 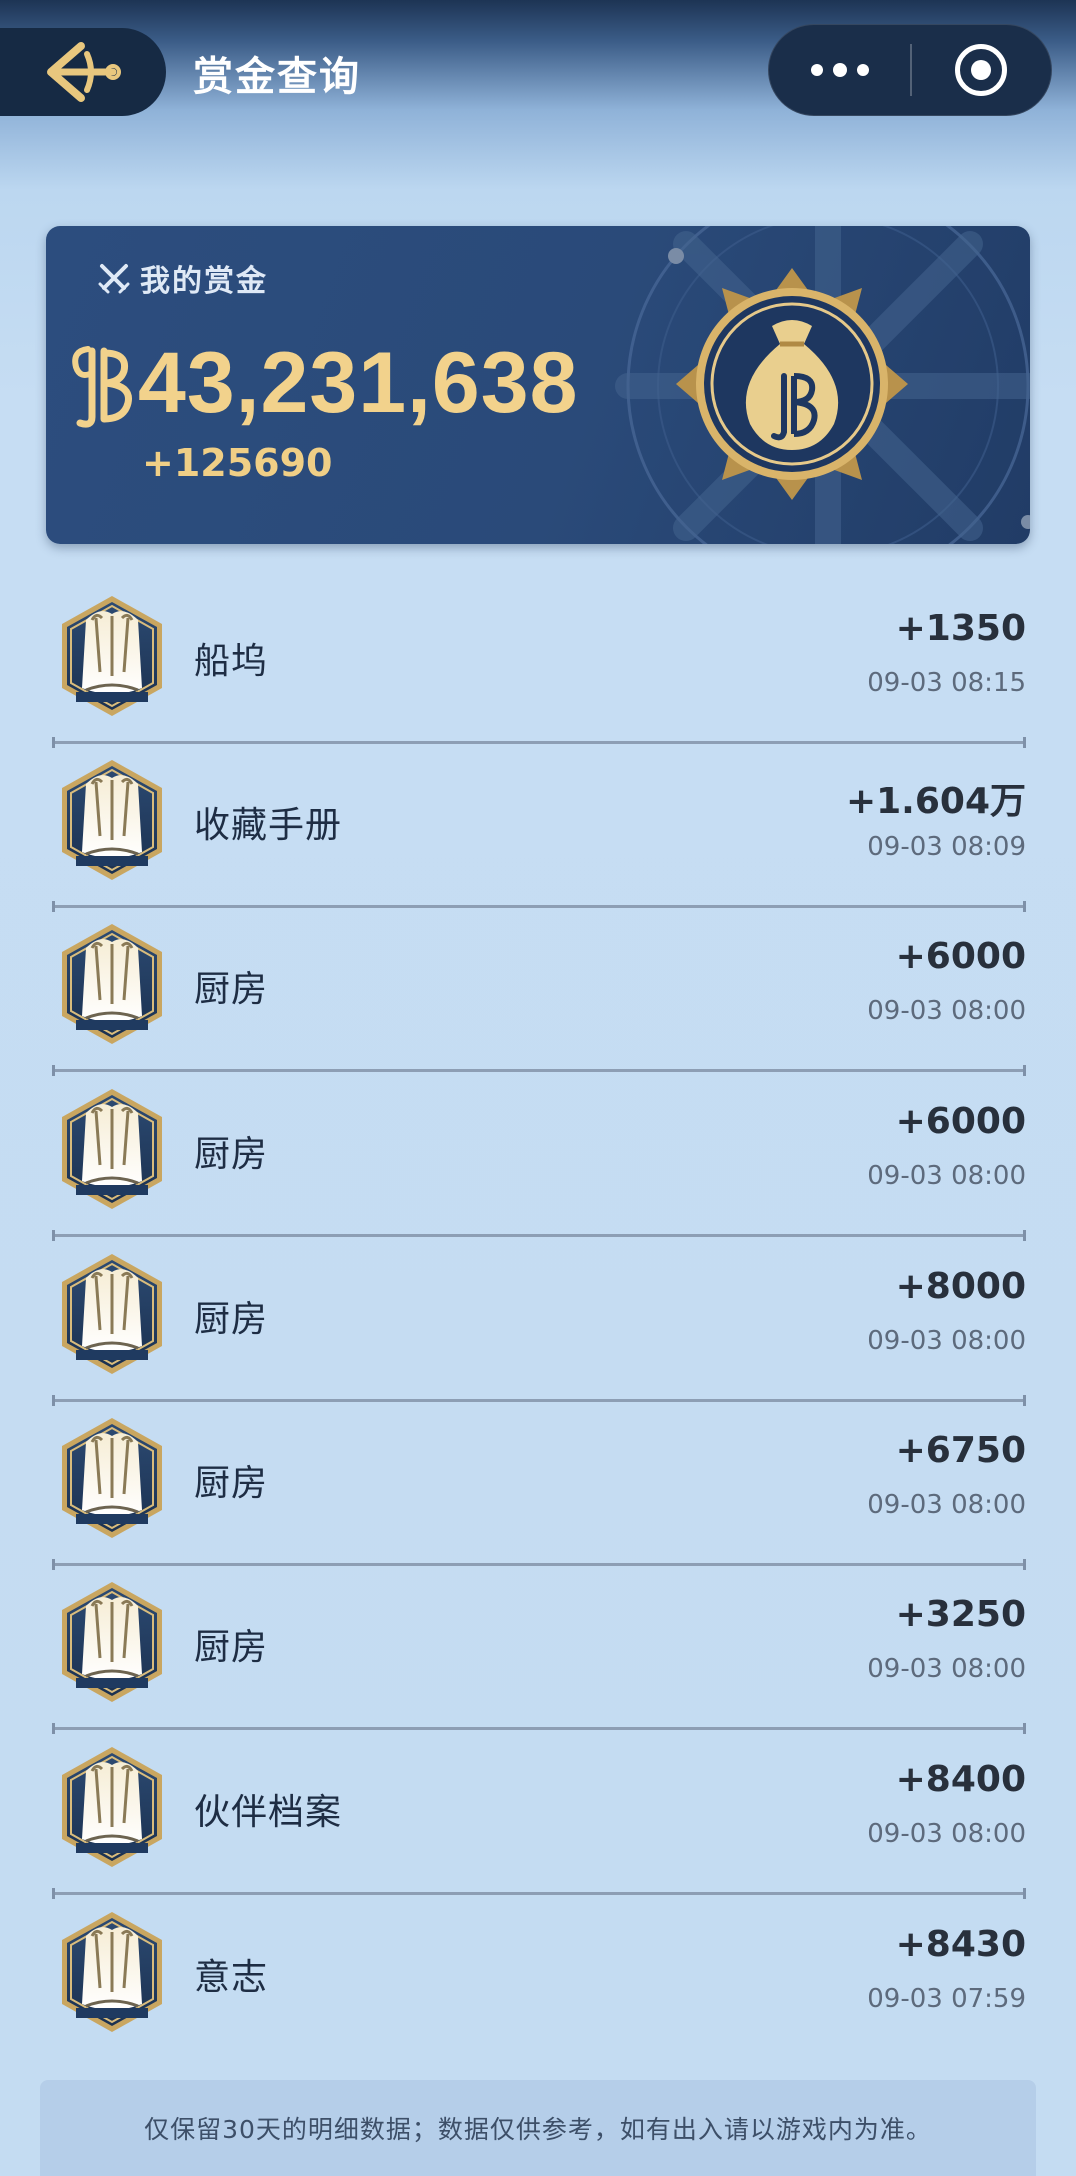 What do you see at coordinates (946, 1999) in the screenshot?
I see `record-time: 09-03 07:59` at bounding box center [946, 1999].